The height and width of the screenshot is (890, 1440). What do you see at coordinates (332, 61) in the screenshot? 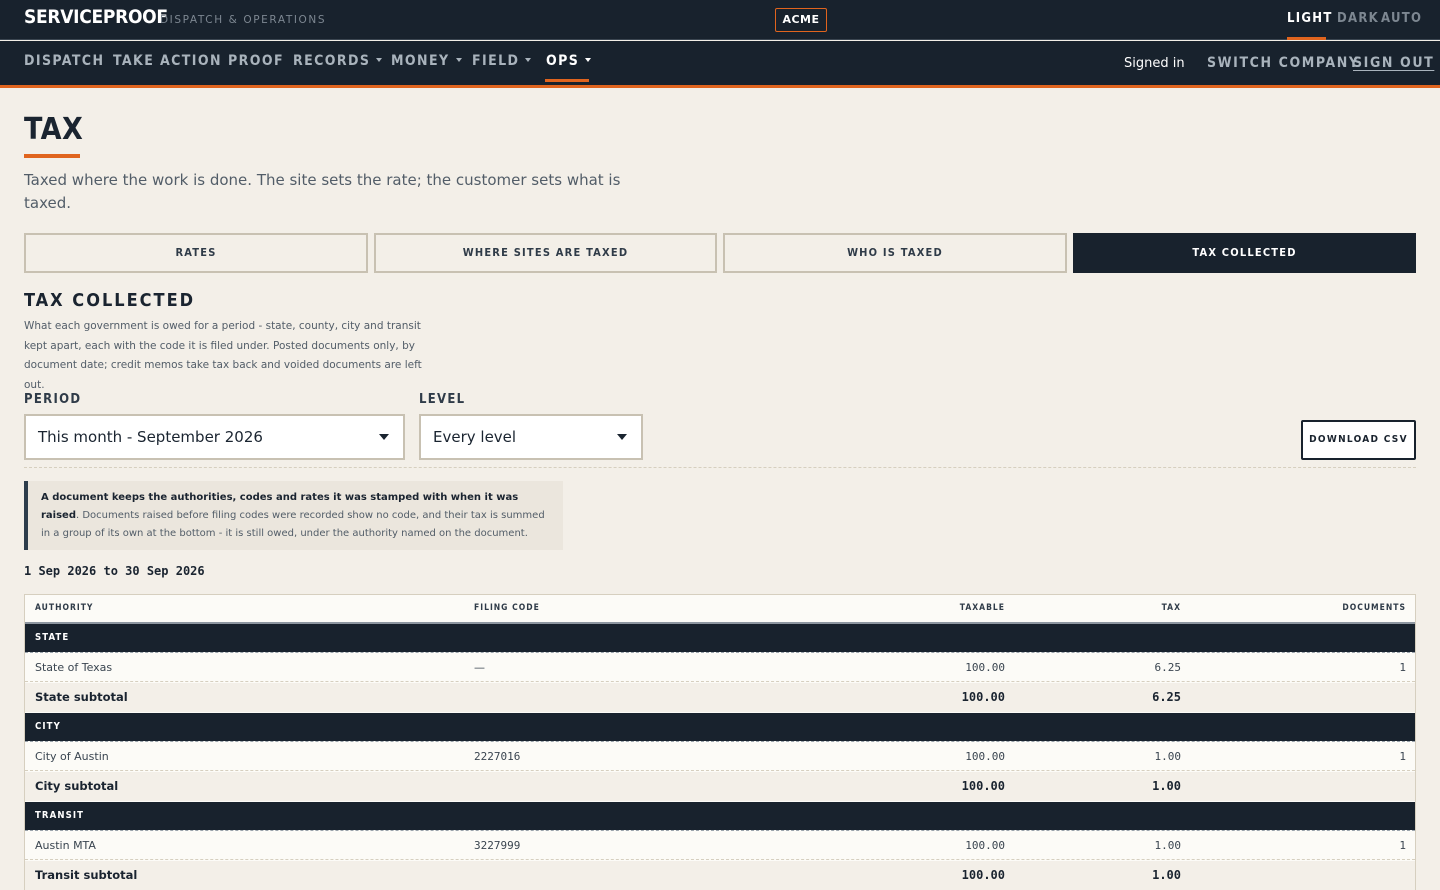
I see `nav-label: RECORDS` at bounding box center [332, 61].